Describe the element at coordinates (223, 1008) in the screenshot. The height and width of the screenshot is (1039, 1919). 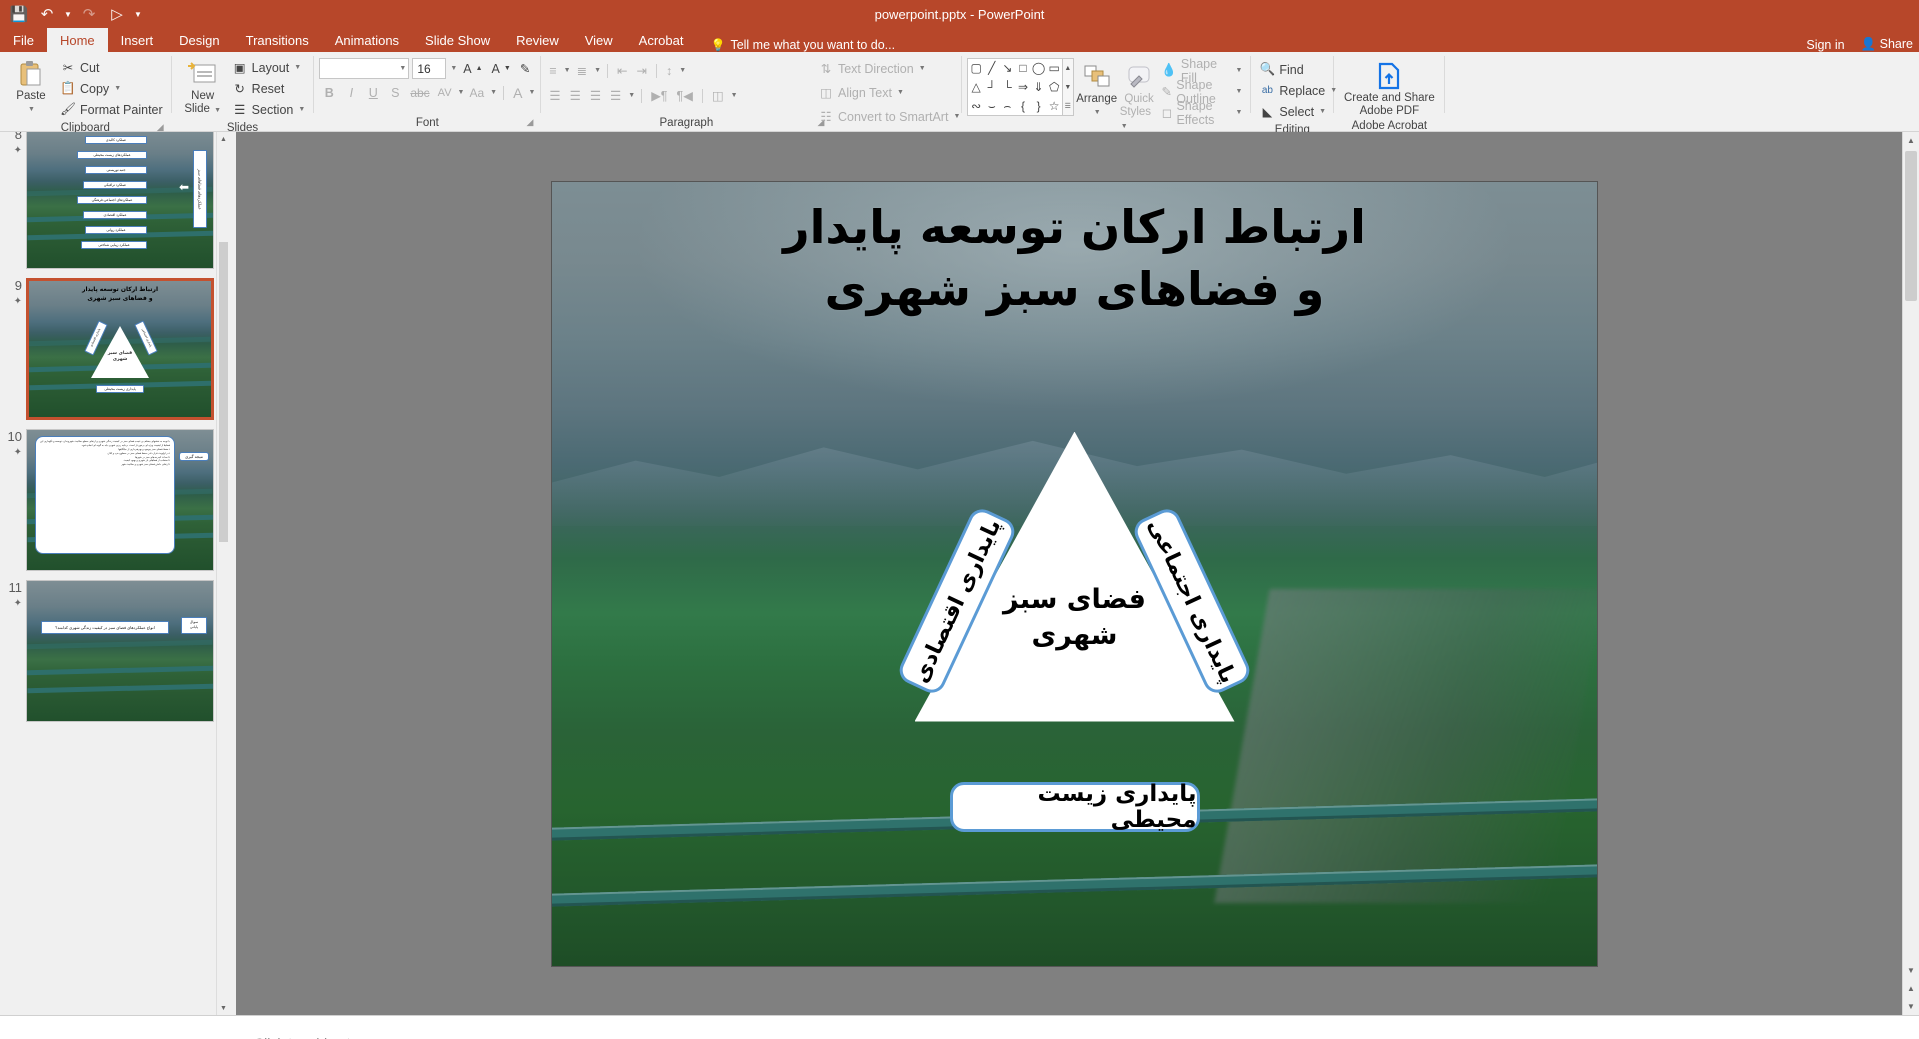
I see `thumbnail-scroll-down-icon: ▼` at that location.